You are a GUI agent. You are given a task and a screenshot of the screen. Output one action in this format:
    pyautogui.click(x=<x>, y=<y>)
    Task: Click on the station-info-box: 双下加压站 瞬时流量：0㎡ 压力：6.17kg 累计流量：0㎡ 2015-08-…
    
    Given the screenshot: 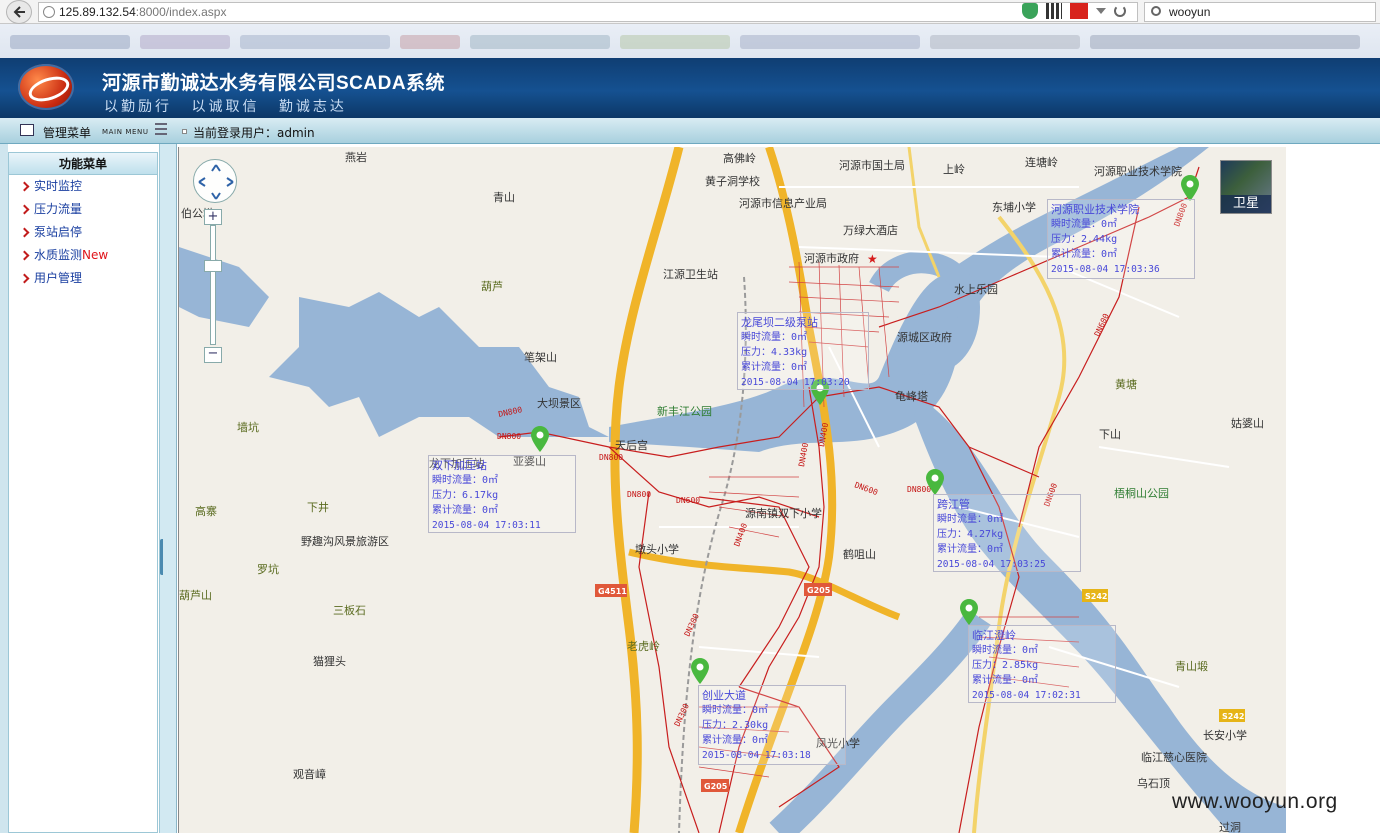 What is the action you would take?
    pyautogui.click(x=502, y=494)
    